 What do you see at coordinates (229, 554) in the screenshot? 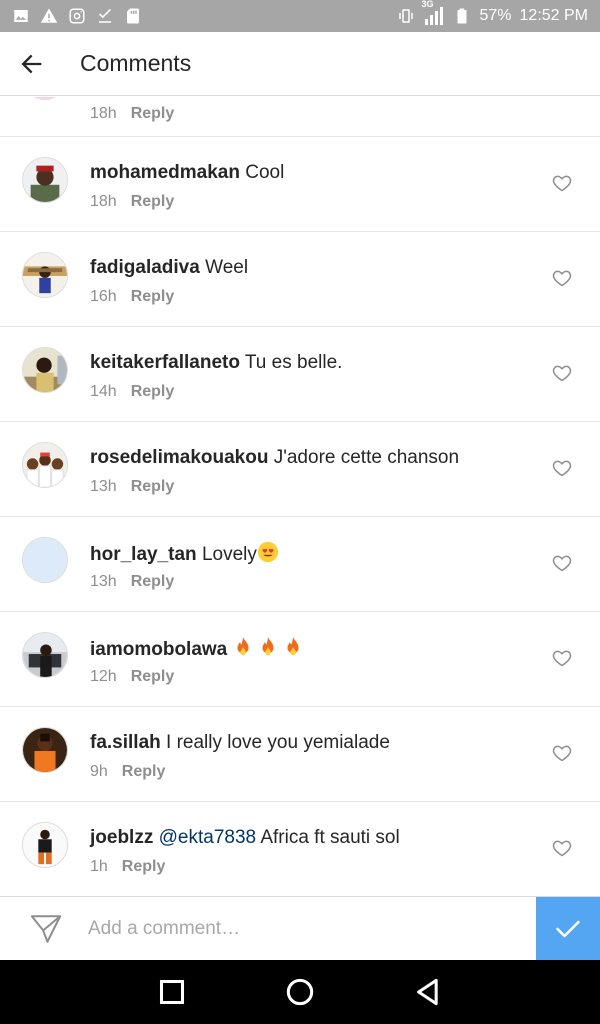
I see `comment-text: Lovely` at bounding box center [229, 554].